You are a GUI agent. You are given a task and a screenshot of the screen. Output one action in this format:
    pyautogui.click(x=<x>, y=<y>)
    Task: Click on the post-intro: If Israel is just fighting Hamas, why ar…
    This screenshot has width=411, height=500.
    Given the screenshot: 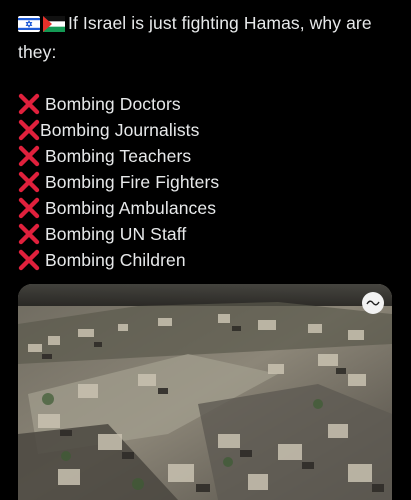 What is the action you would take?
    pyautogui.click(x=209, y=37)
    